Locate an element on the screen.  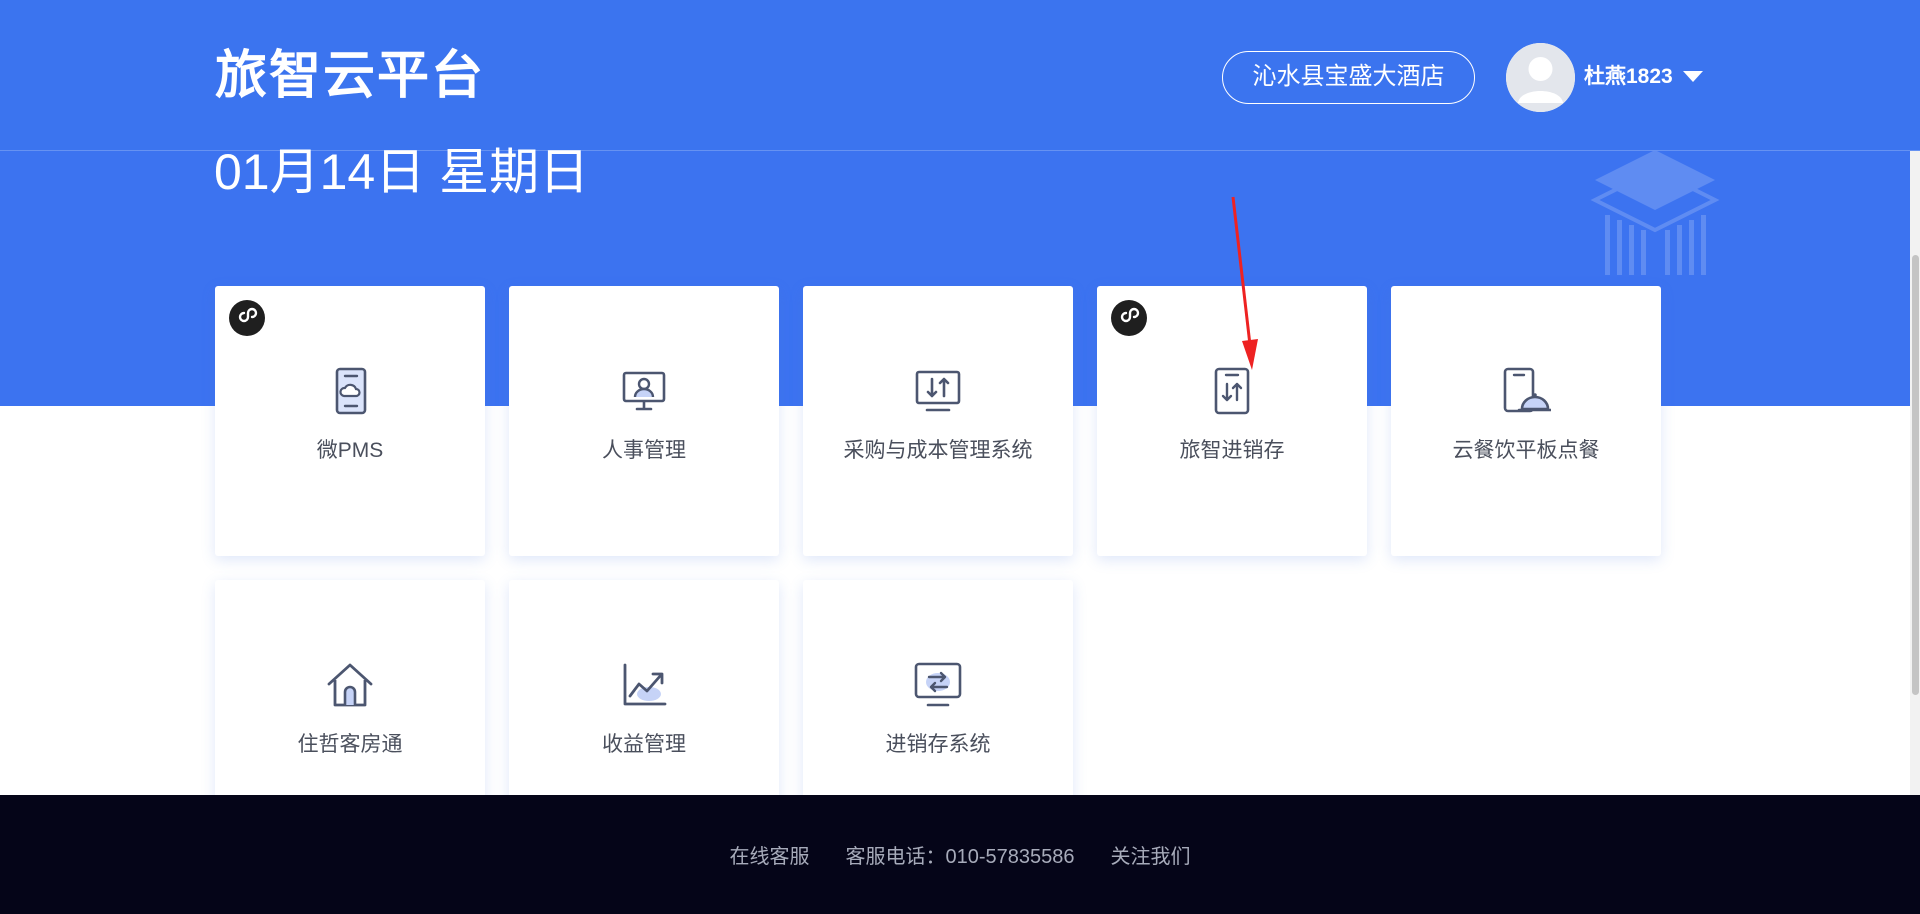
user-silhouette-icon is located at coordinates (1540, 77).